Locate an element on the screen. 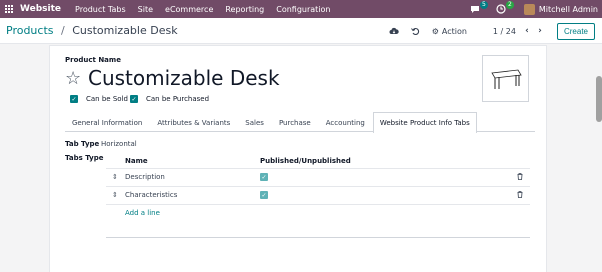  favorite-star-icon: ☆ is located at coordinates (73, 78).